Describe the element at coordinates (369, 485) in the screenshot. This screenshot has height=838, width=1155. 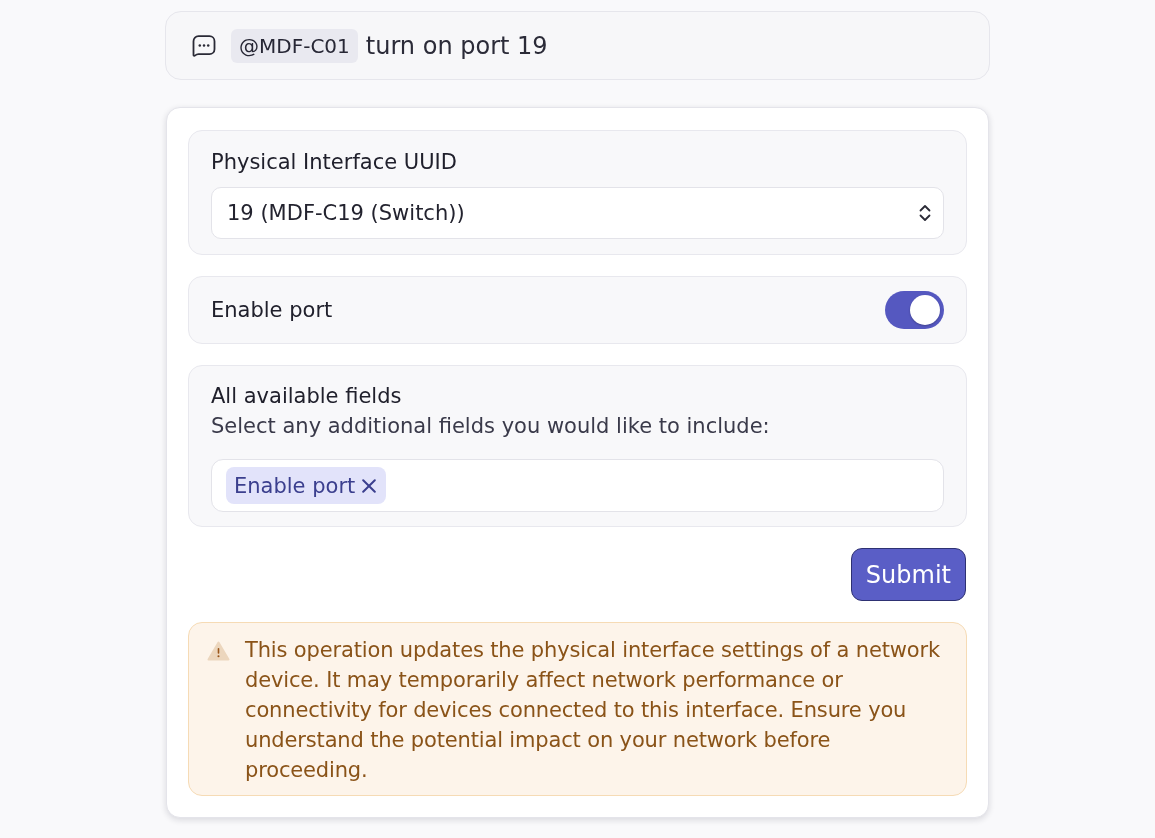
I see `close-icon` at that location.